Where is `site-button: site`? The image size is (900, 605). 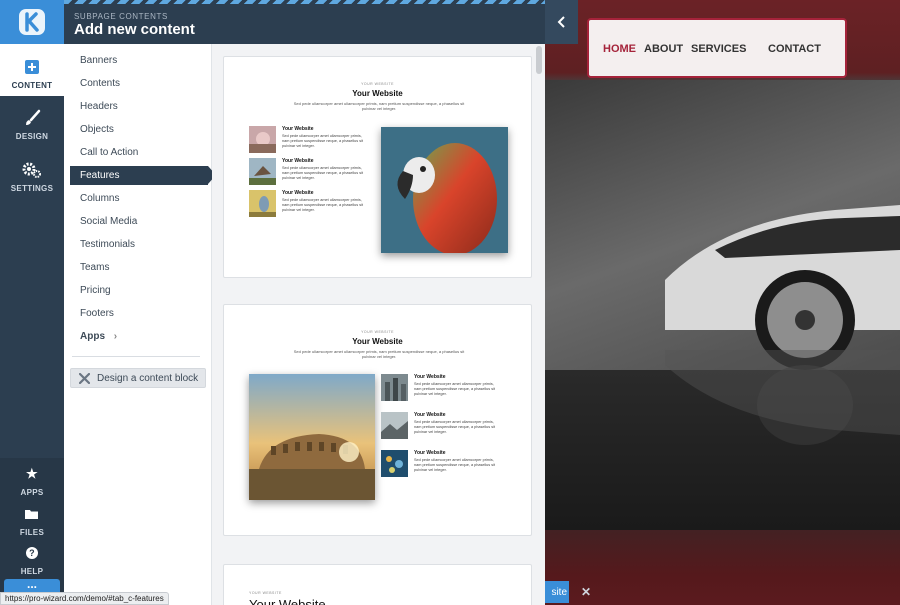 site-button: site is located at coordinates (557, 592).